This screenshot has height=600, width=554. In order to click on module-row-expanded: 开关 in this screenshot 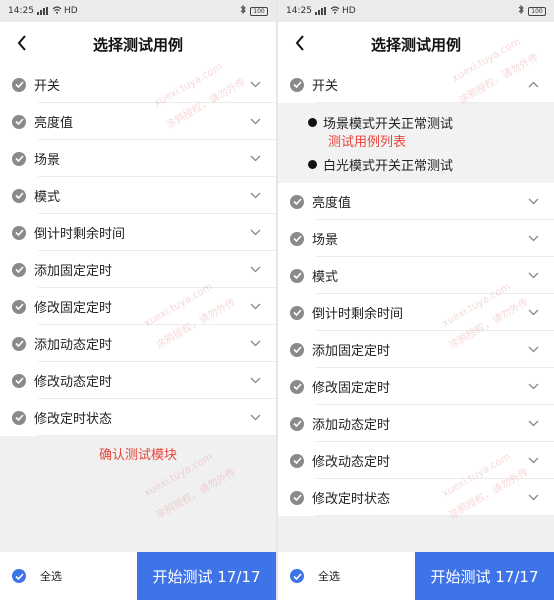, I will do `click(416, 84)`.